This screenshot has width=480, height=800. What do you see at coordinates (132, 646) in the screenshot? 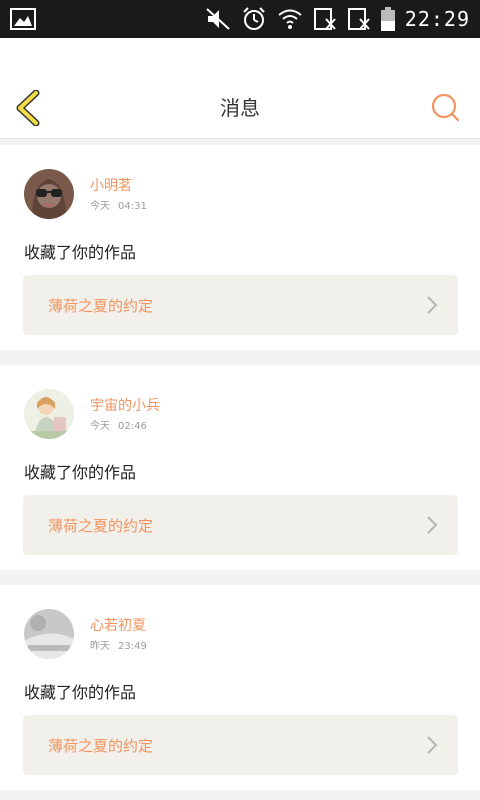
I see `message-time: 23:49` at bounding box center [132, 646].